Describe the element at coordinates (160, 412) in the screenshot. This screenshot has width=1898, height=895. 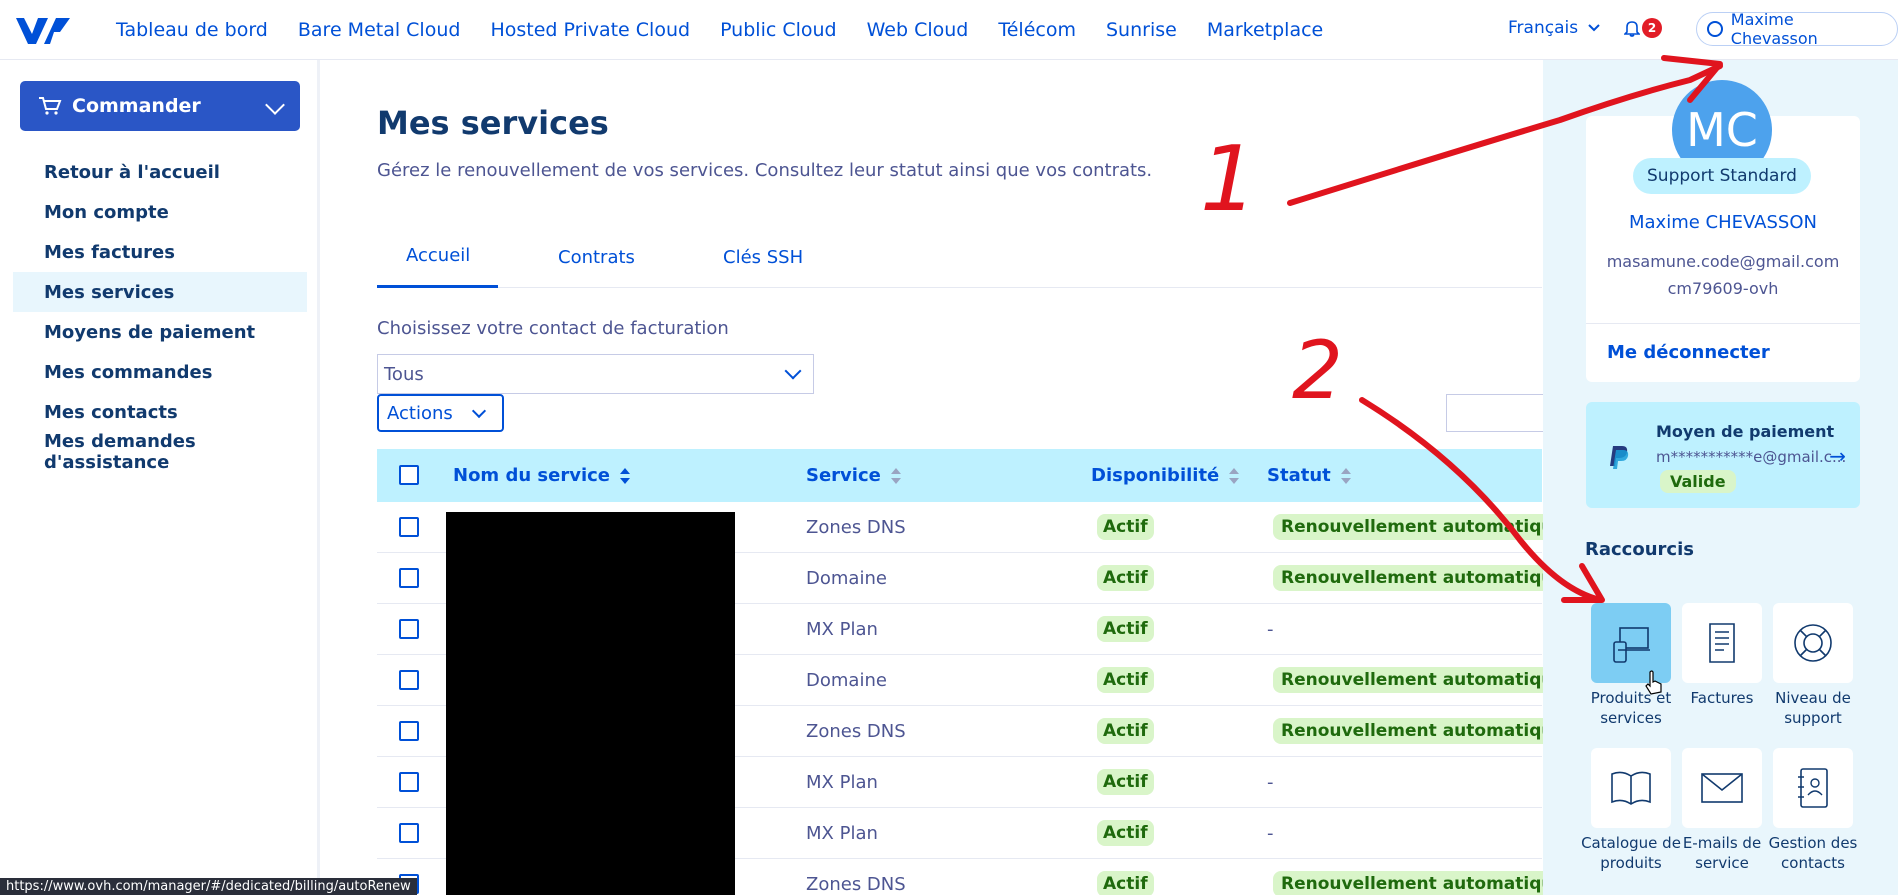
I see `sidebar-item-mes-contacts: Mes contacts` at that location.